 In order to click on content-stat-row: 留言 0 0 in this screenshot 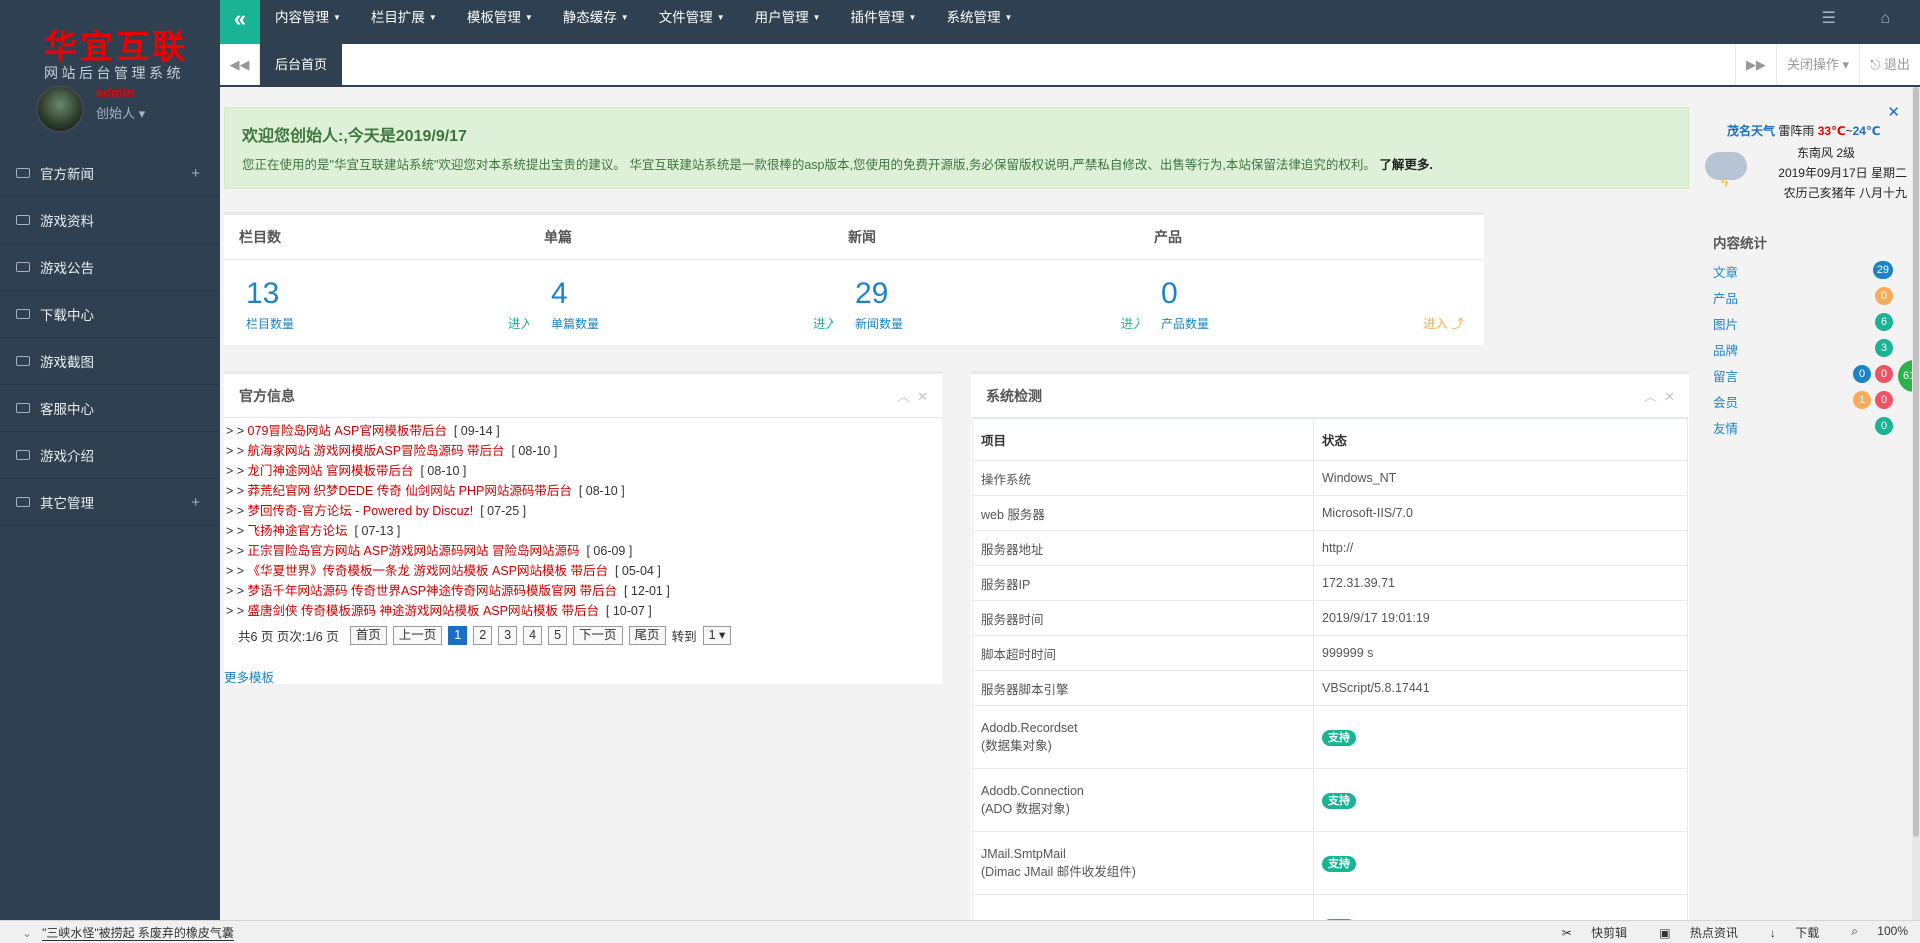, I will do `click(1803, 378)`.